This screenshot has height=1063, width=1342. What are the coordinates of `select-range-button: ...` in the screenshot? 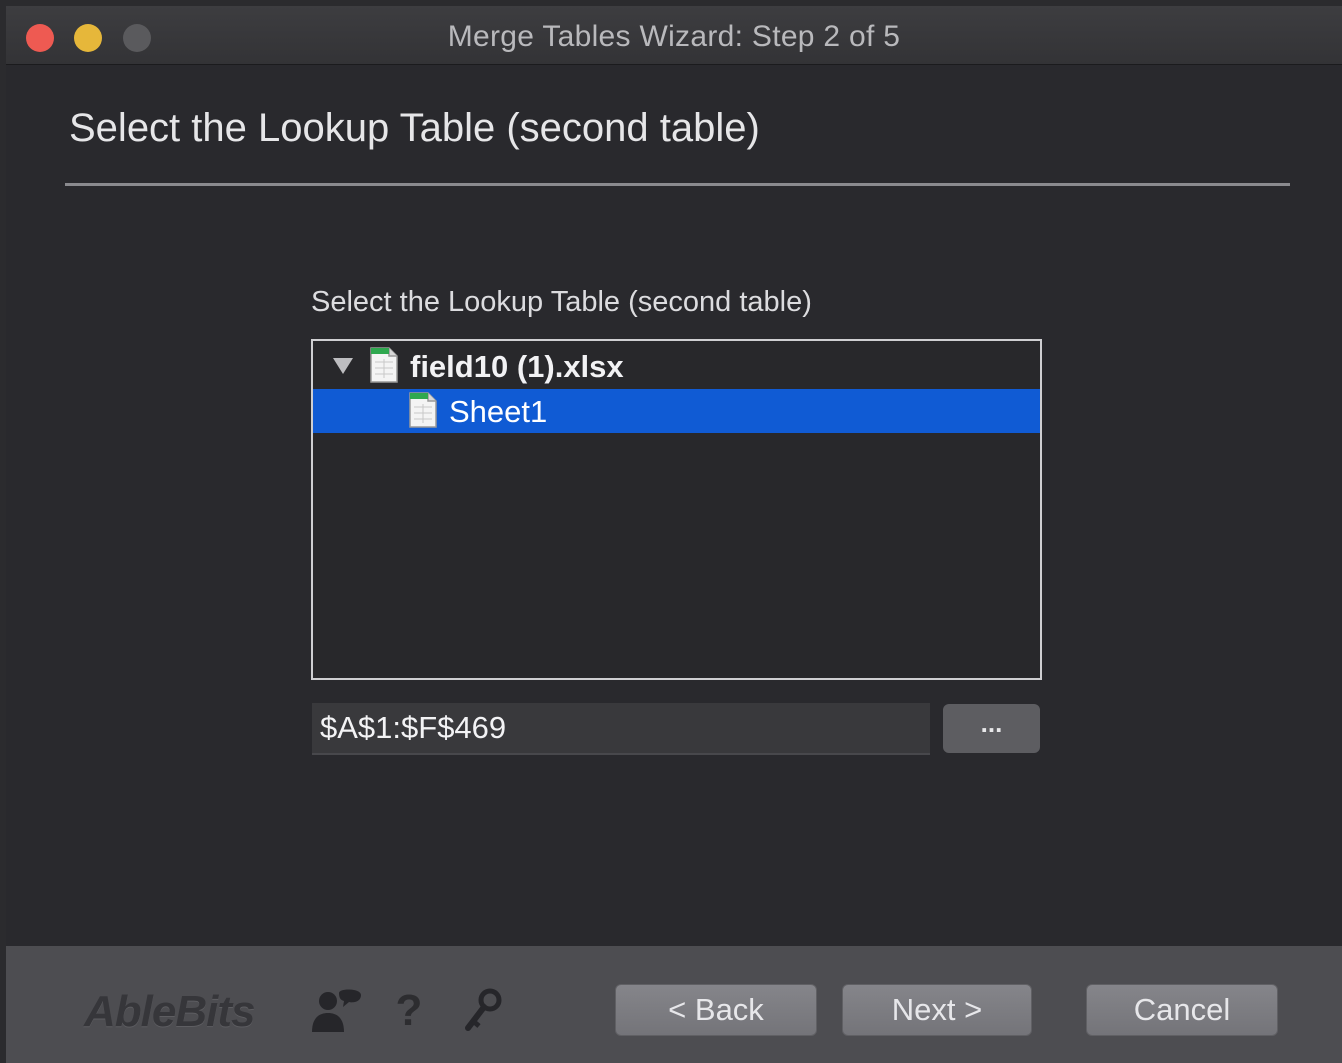 It's located at (991, 728).